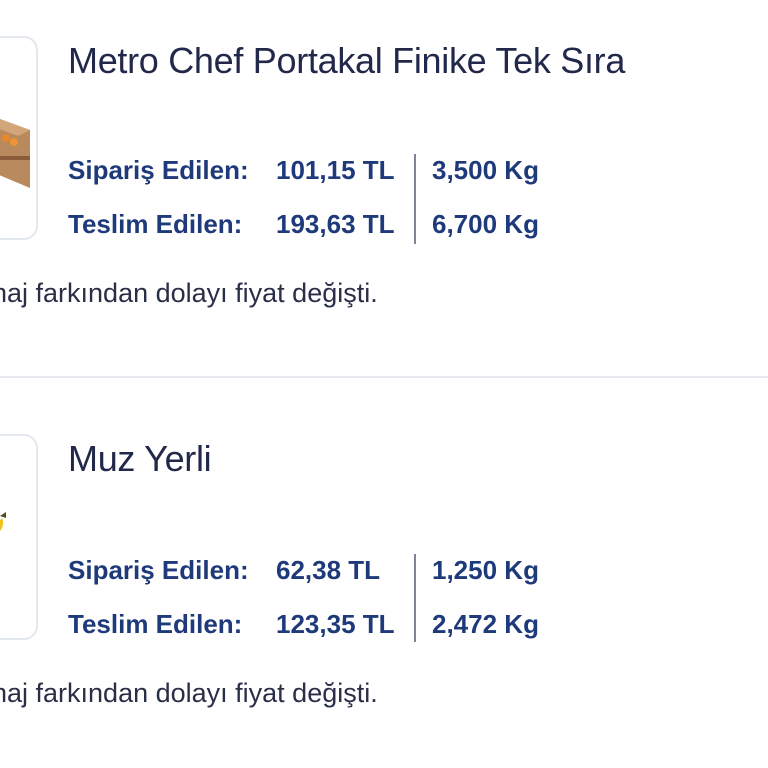 The width and height of the screenshot is (768, 768). Describe the element at coordinates (140, 458) in the screenshot. I see `product-title: Muz Yerli` at that location.